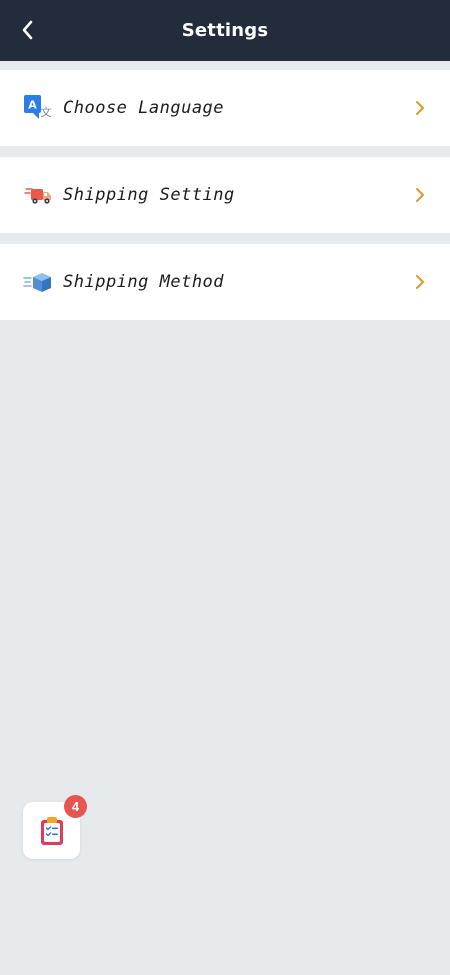 The height and width of the screenshot is (975, 450). I want to click on task-list-button: 4, so click(55, 827).